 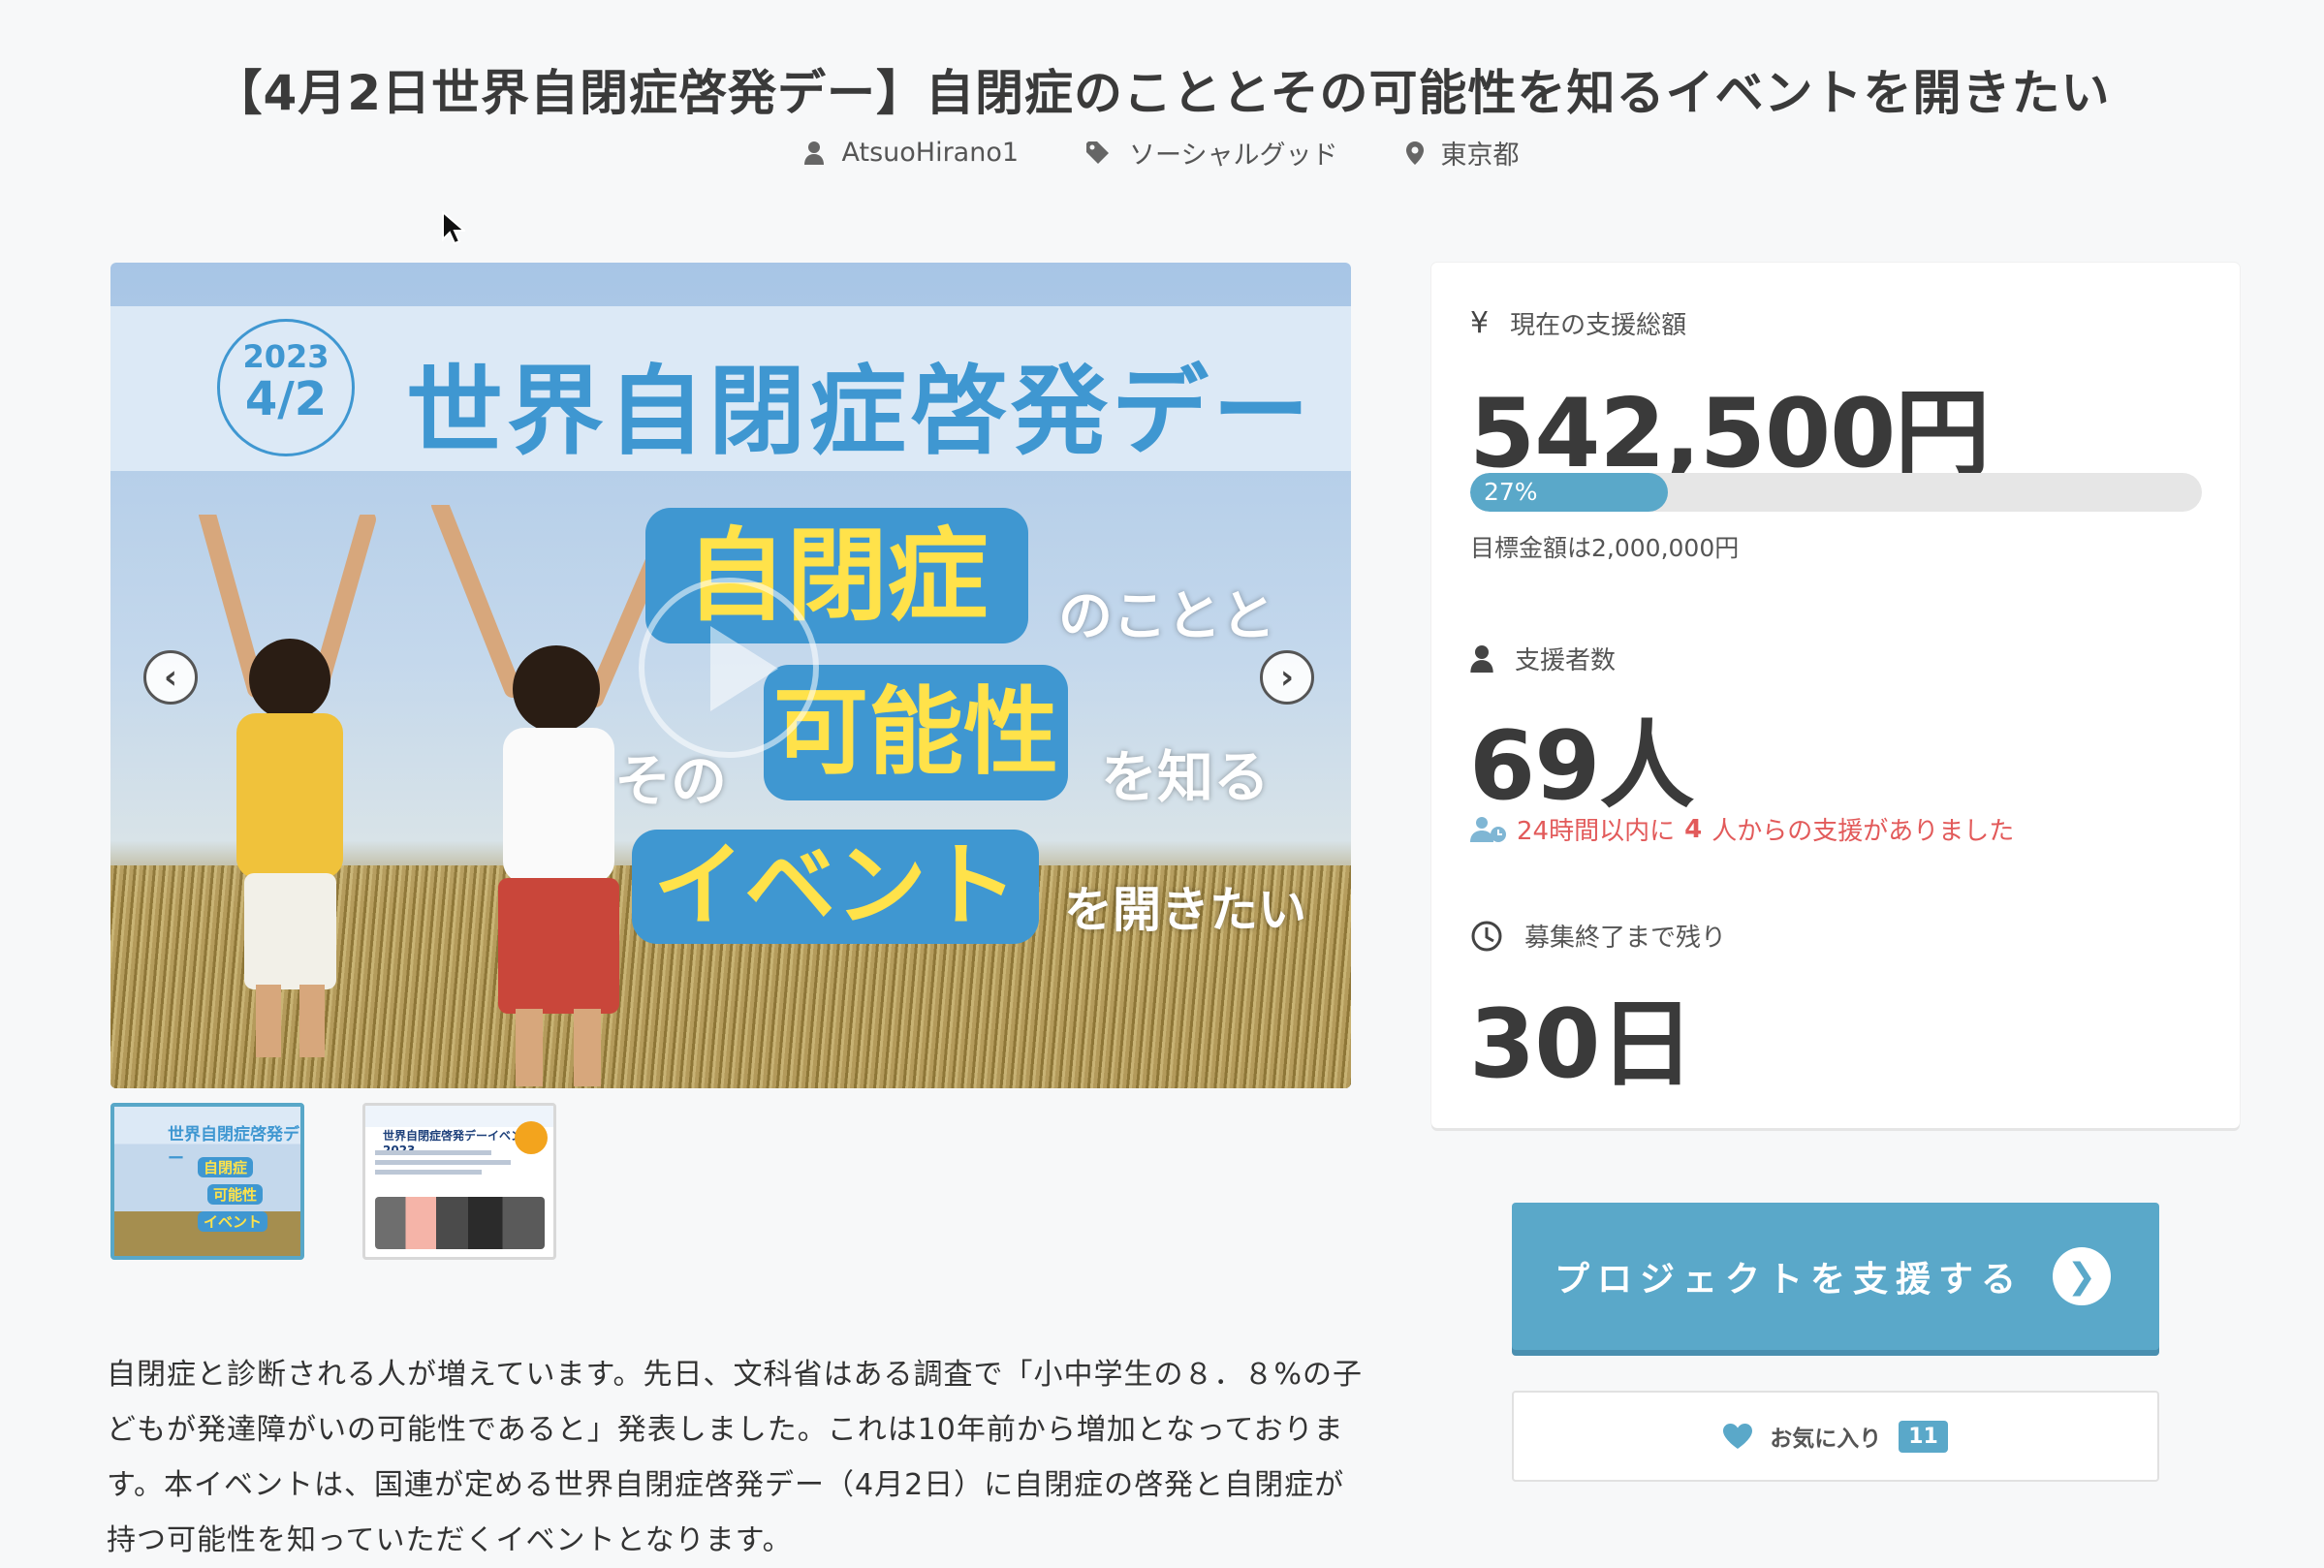 I want to click on hero-date-badge: 2023 4/2, so click(x=286, y=388).